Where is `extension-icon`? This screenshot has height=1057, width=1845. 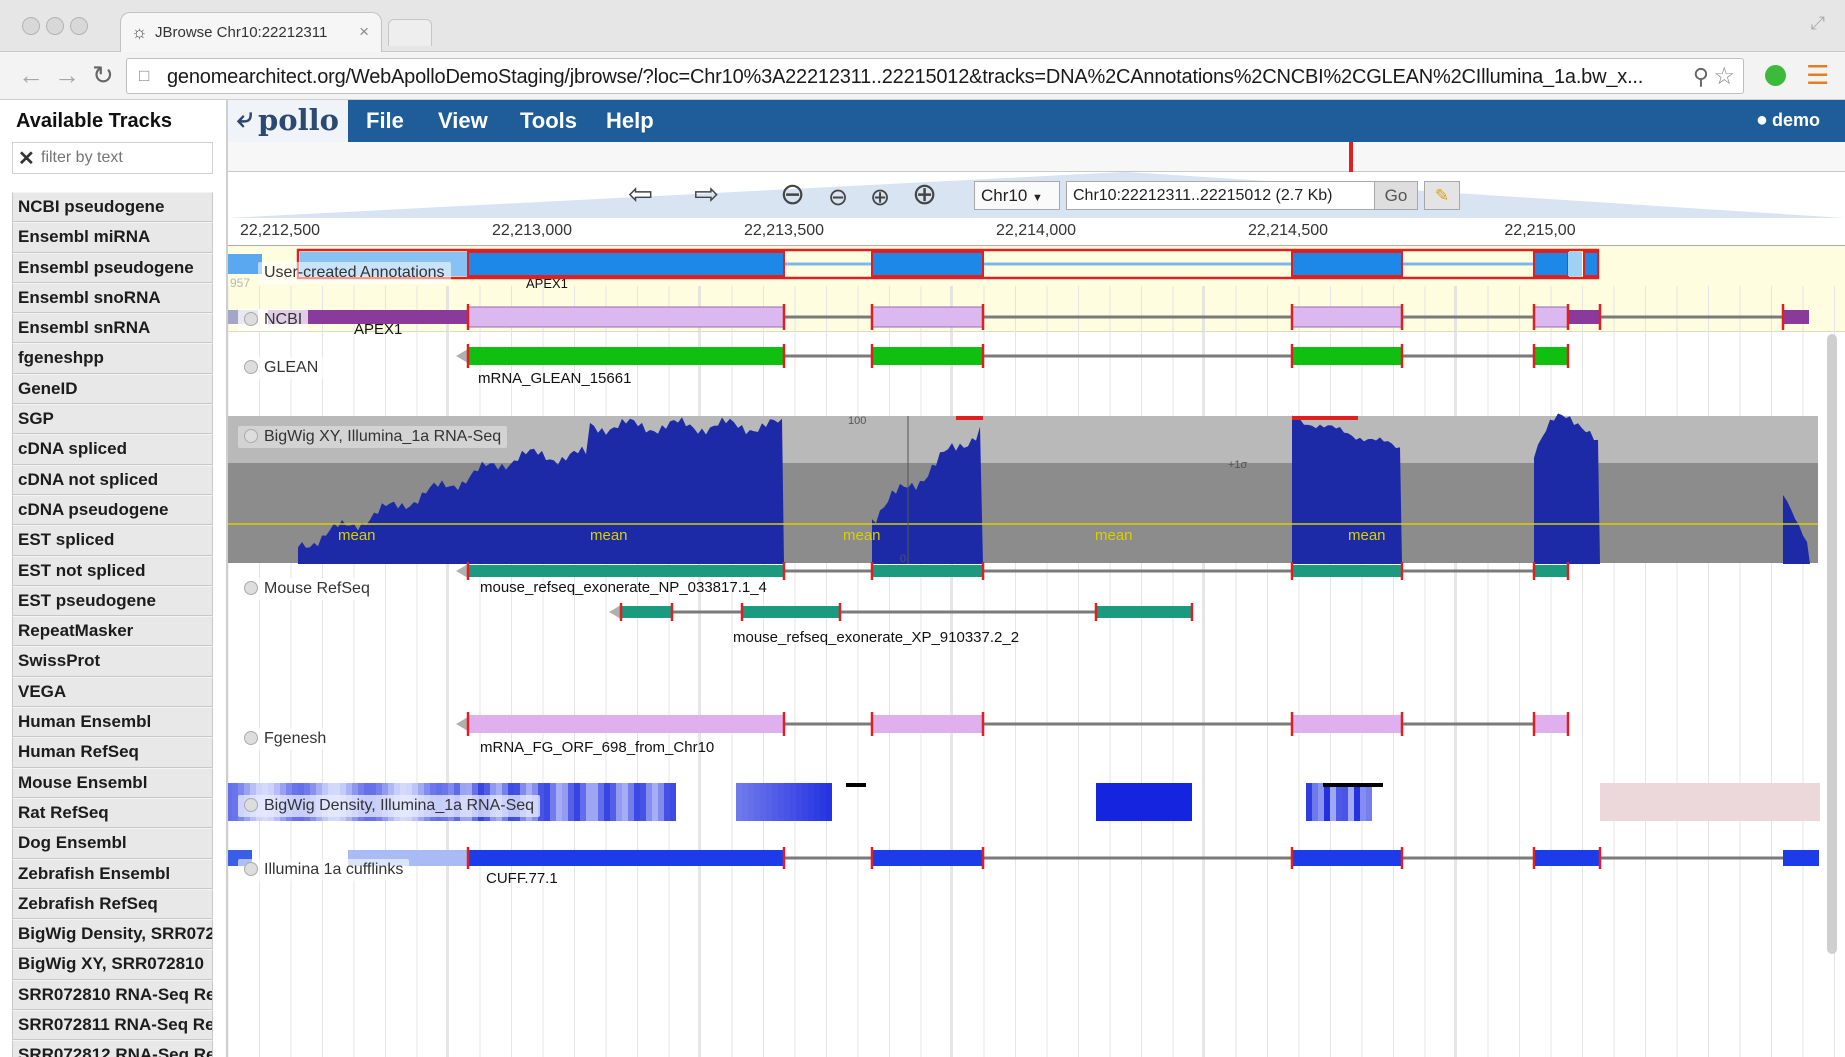 extension-icon is located at coordinates (1775, 75).